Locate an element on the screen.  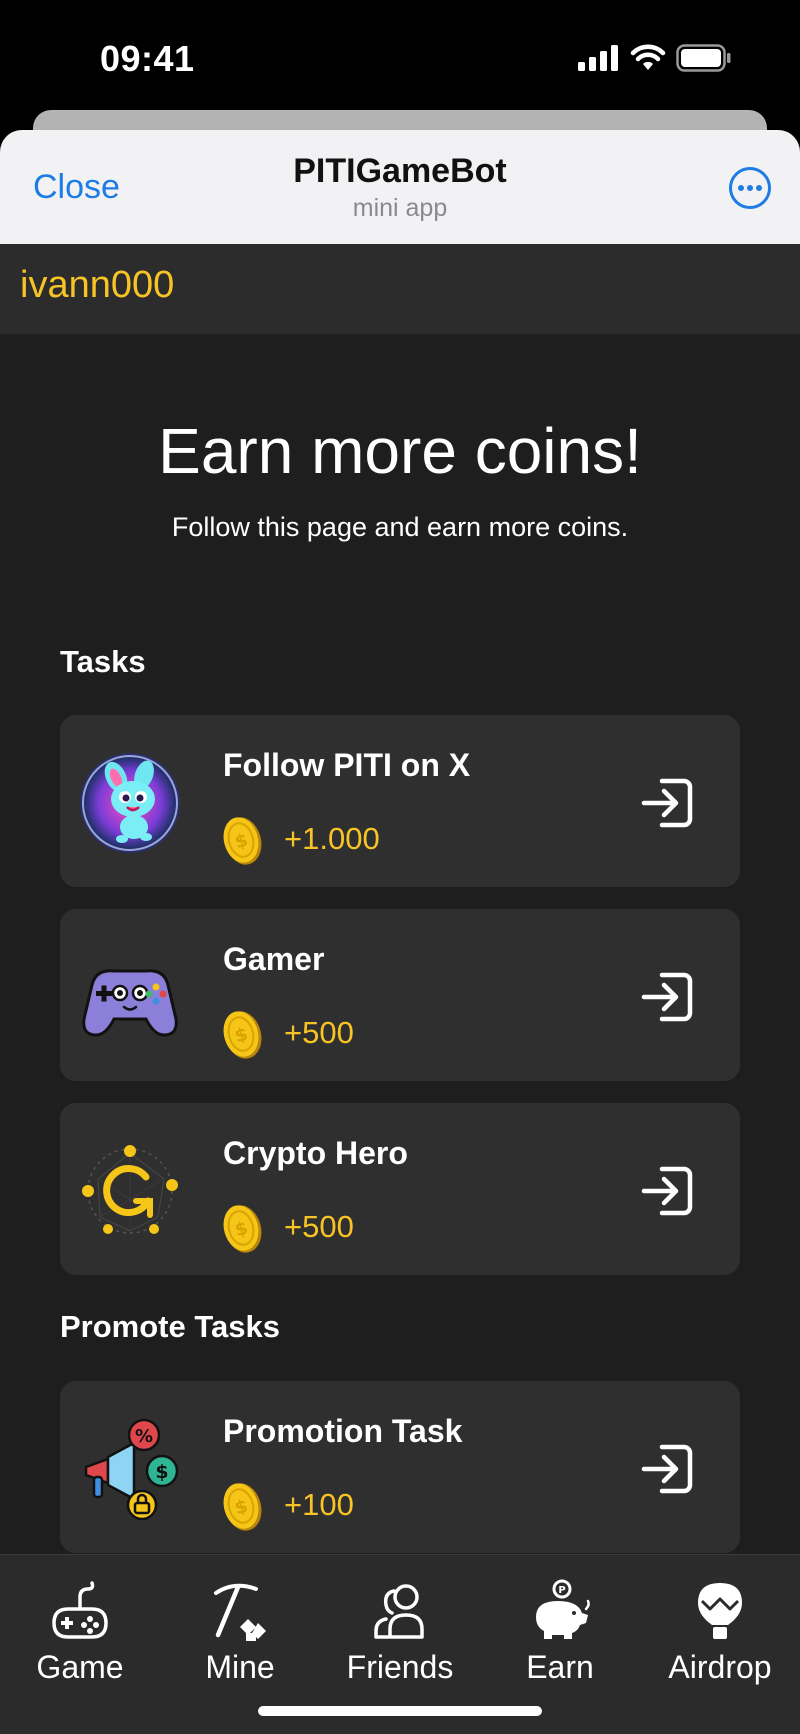
page-subheadline: Follow this page and earn more coins. is located at coordinates (400, 527).